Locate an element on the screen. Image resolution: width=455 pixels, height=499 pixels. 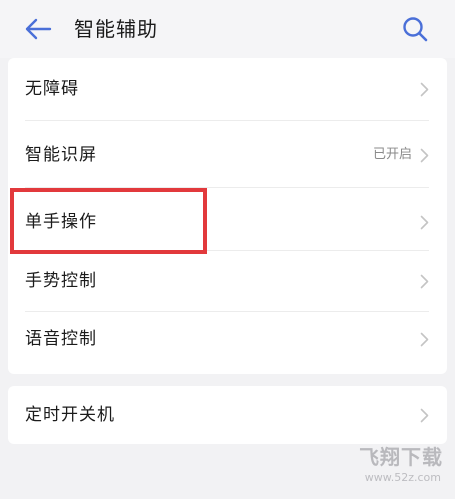
watermark-logo: 飞翔下载 www.52z.com is located at coordinates (395, 467).